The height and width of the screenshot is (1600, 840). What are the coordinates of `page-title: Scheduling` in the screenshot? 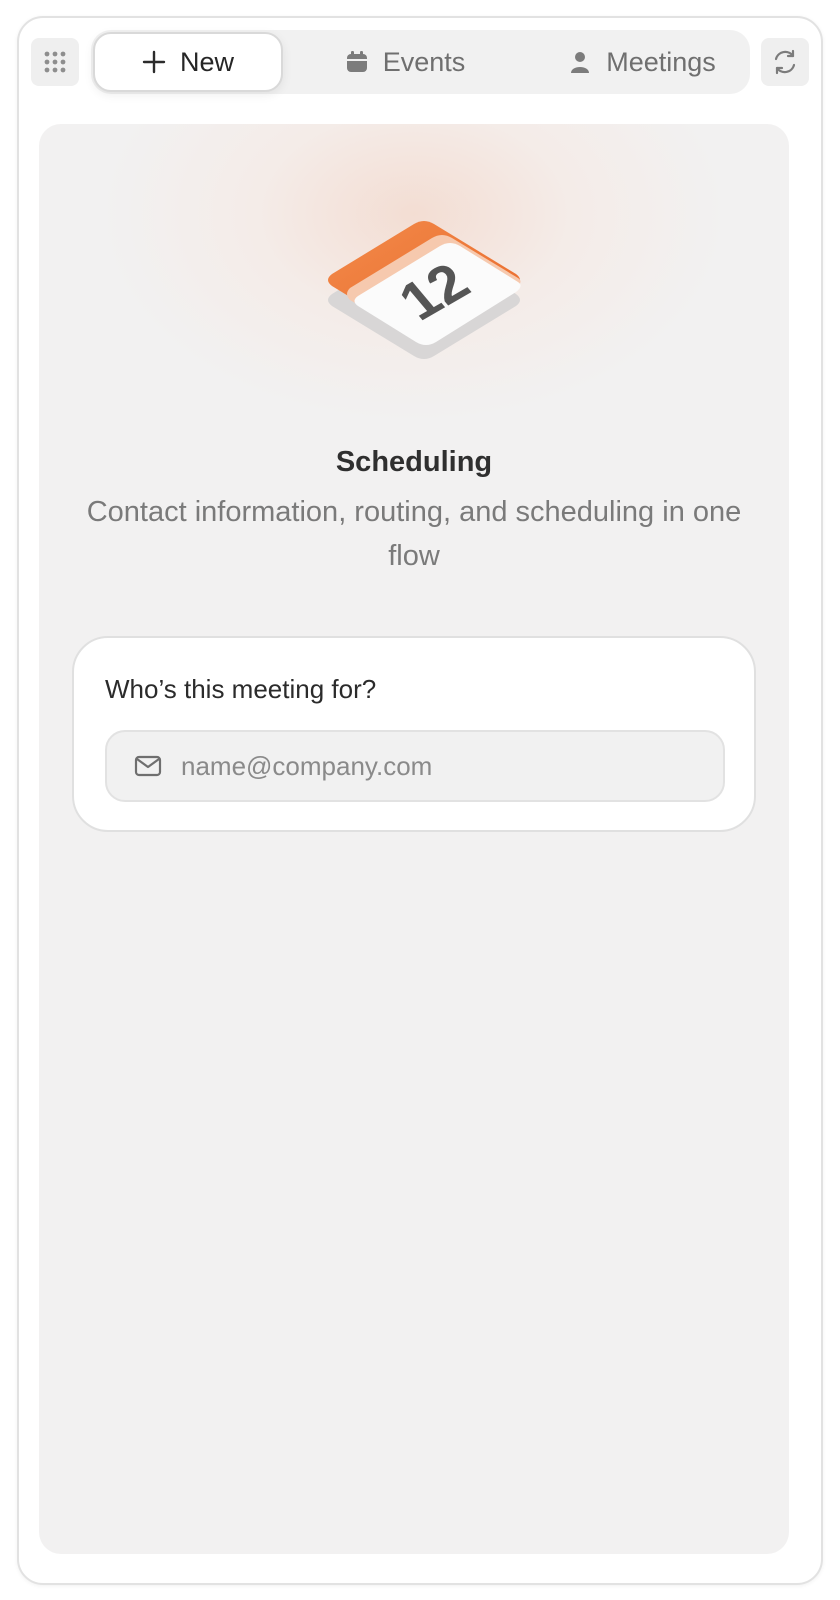 It's located at (414, 462).